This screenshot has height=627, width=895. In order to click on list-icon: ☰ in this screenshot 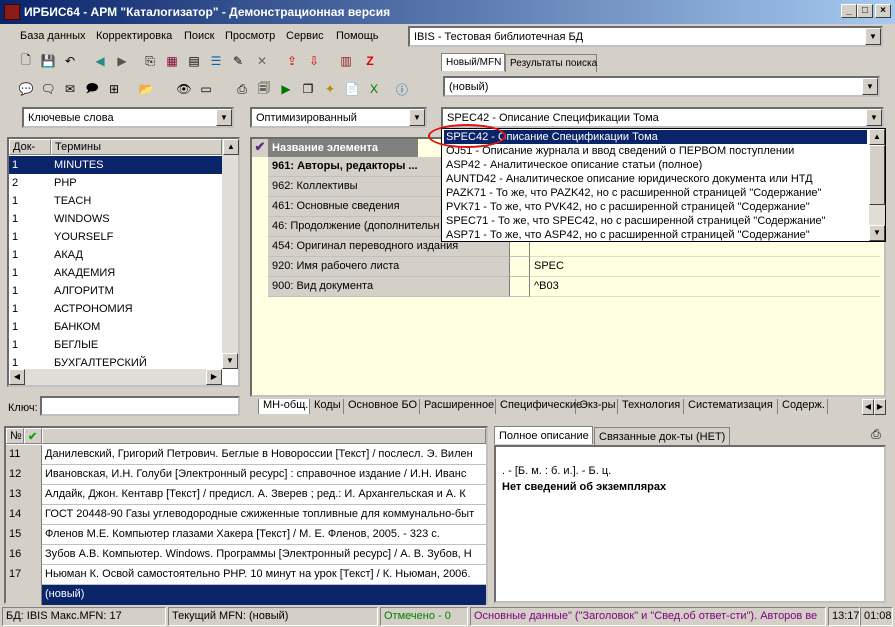, I will do `click(216, 61)`.